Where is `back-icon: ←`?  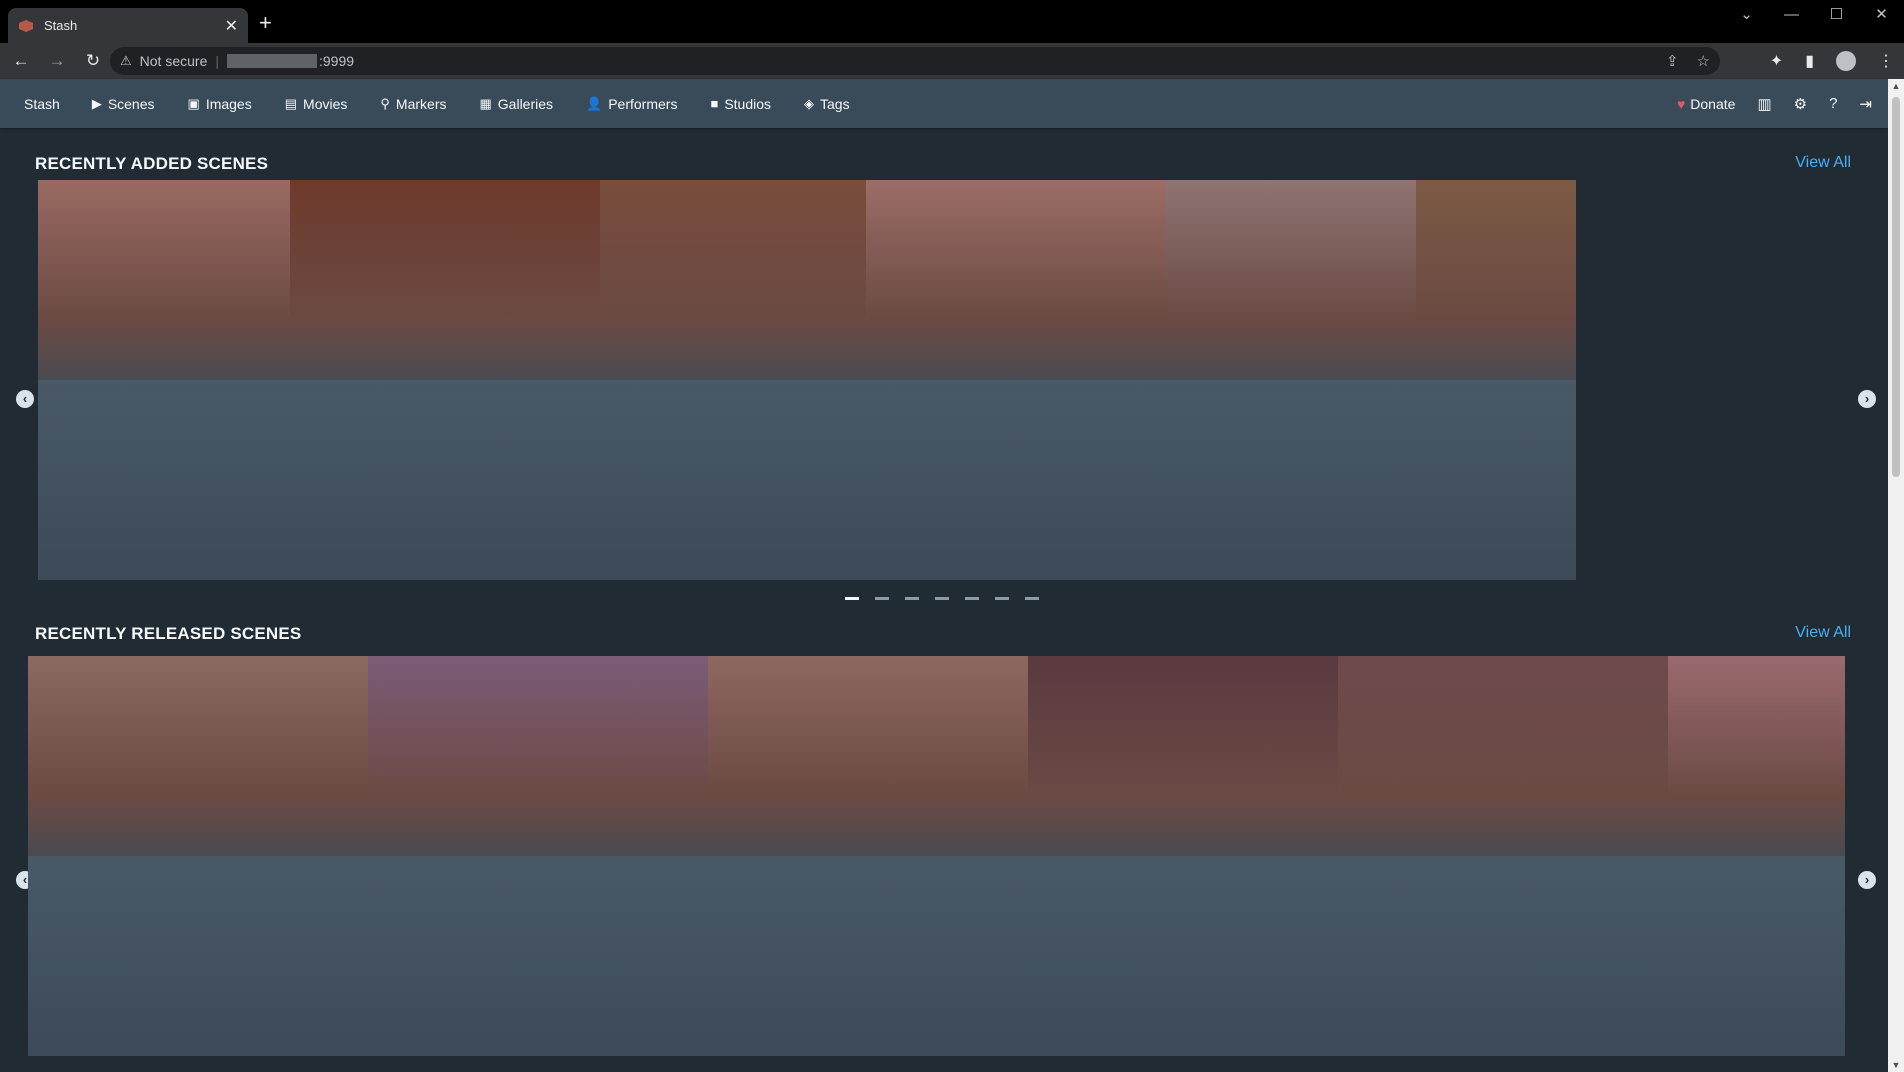 back-icon: ← is located at coordinates (21, 61).